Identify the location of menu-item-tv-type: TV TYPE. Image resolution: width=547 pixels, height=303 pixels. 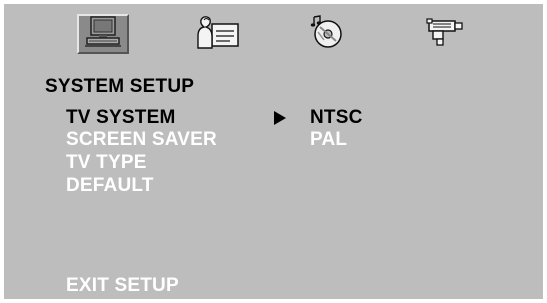
(106, 163).